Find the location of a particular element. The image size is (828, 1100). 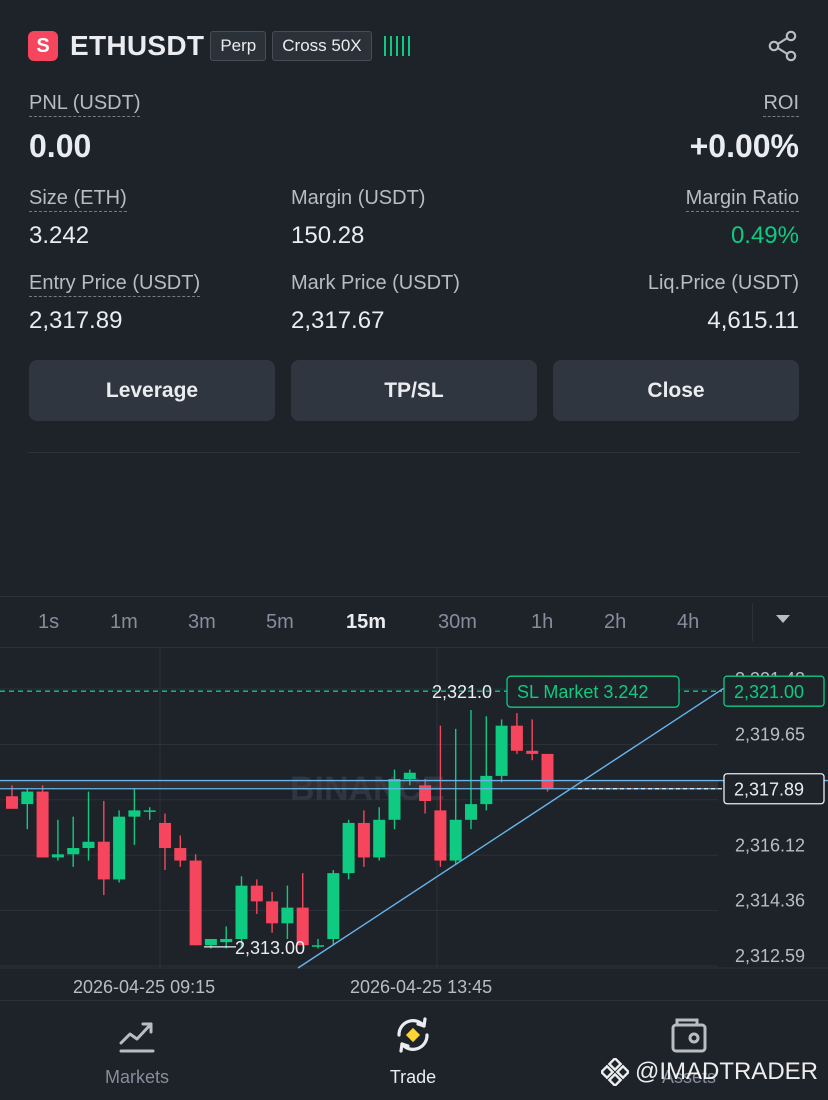

tab-timeframe-30m: 30m is located at coordinates (457, 622).